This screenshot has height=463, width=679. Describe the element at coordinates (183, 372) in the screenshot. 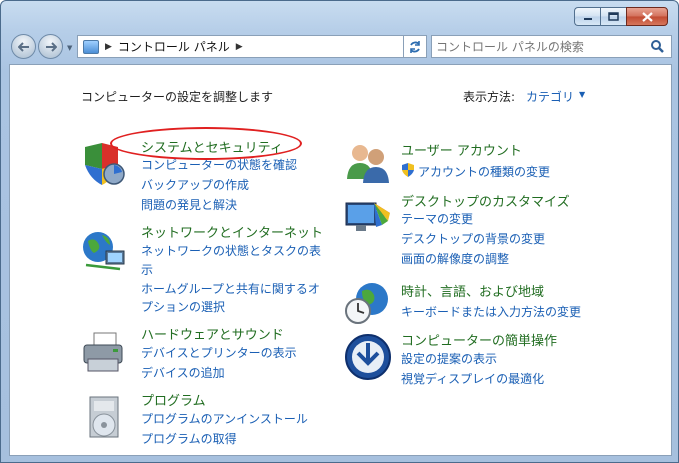

I see `link-add-device: デバイスの追加` at that location.